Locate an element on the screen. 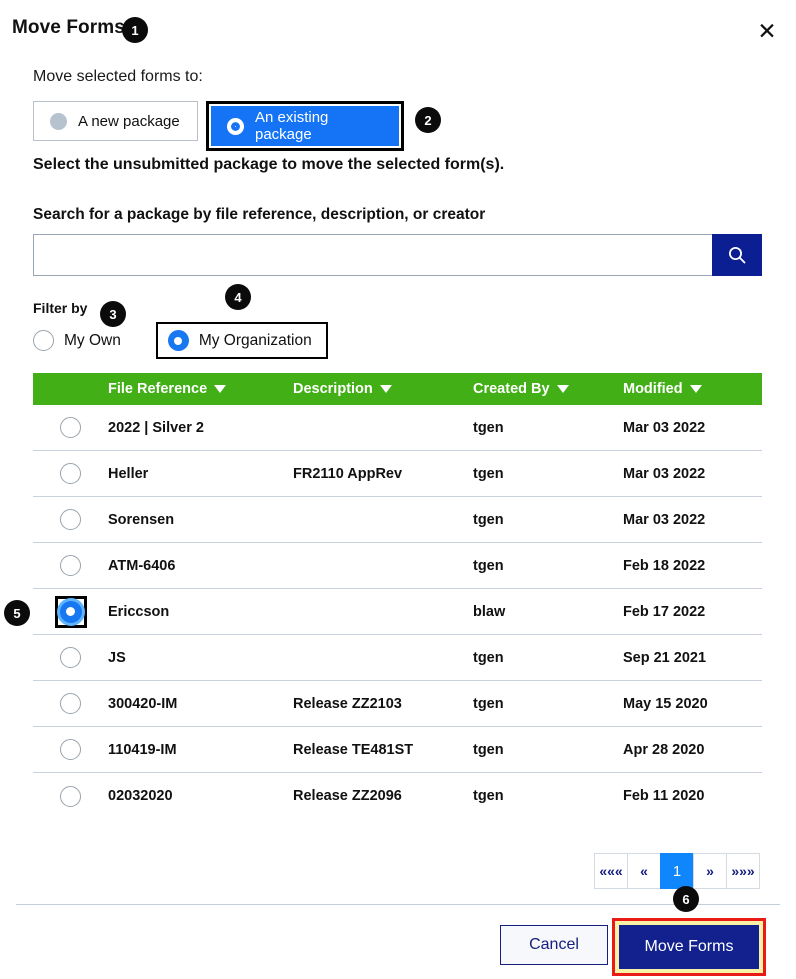 This screenshot has width=796, height=979. cell-description: Release ZZ2096 is located at coordinates (347, 796).